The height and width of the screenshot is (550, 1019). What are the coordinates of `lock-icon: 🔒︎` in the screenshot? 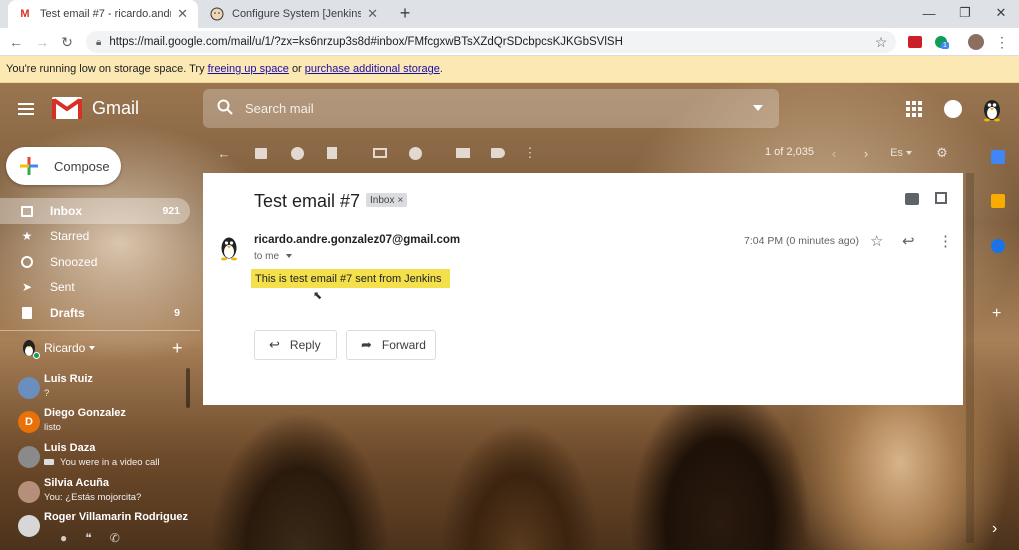 It's located at (99, 42).